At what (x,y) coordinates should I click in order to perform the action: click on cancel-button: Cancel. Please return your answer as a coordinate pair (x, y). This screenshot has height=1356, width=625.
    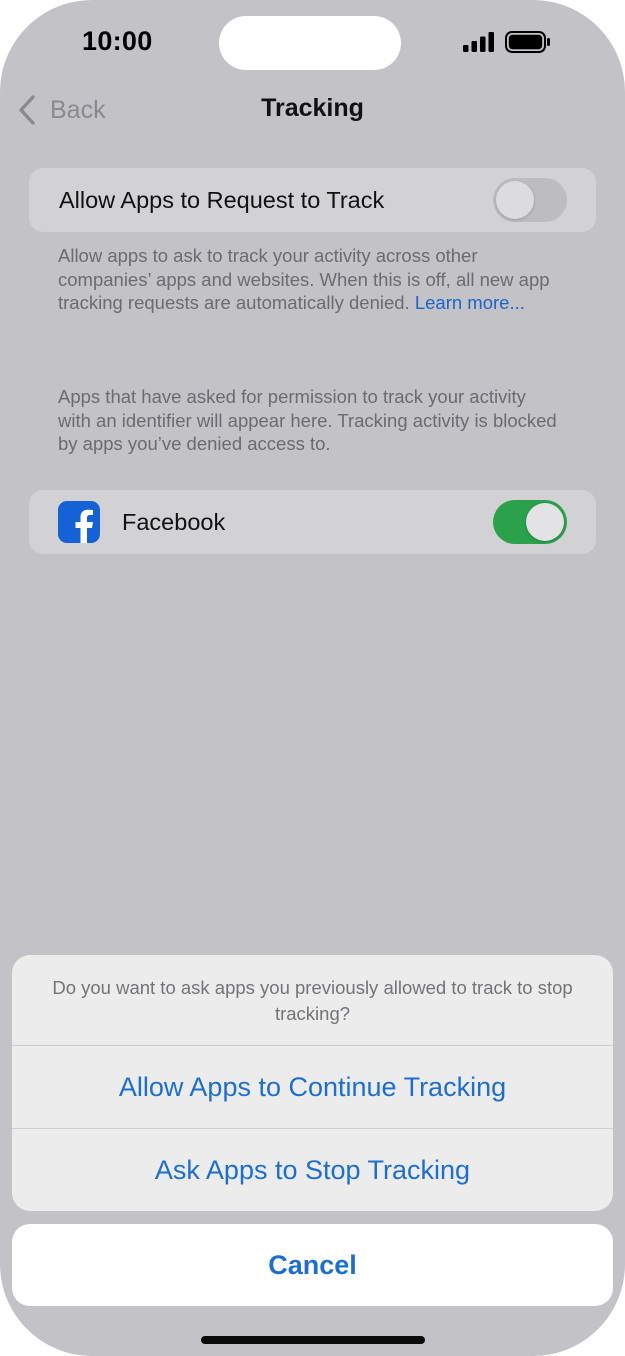
    Looking at the image, I should click on (312, 1265).